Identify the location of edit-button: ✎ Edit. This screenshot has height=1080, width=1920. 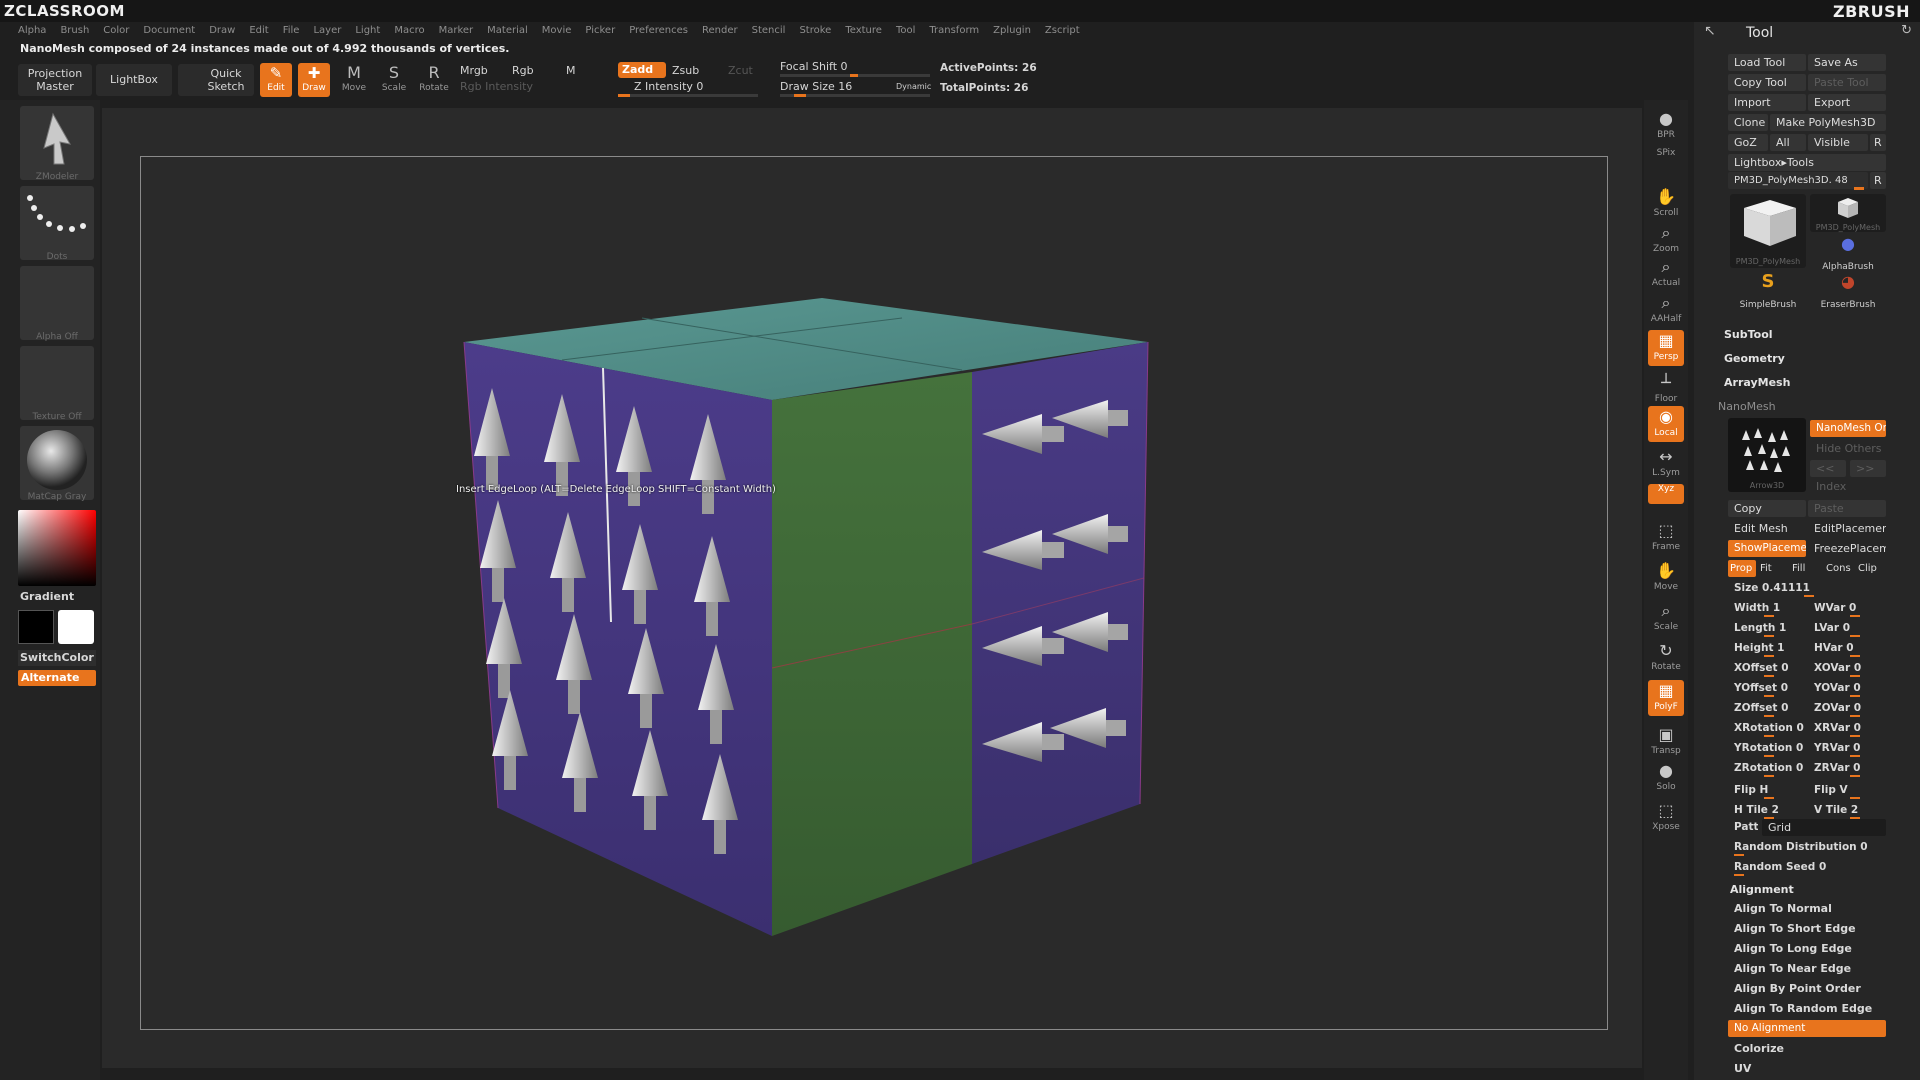
(276, 80).